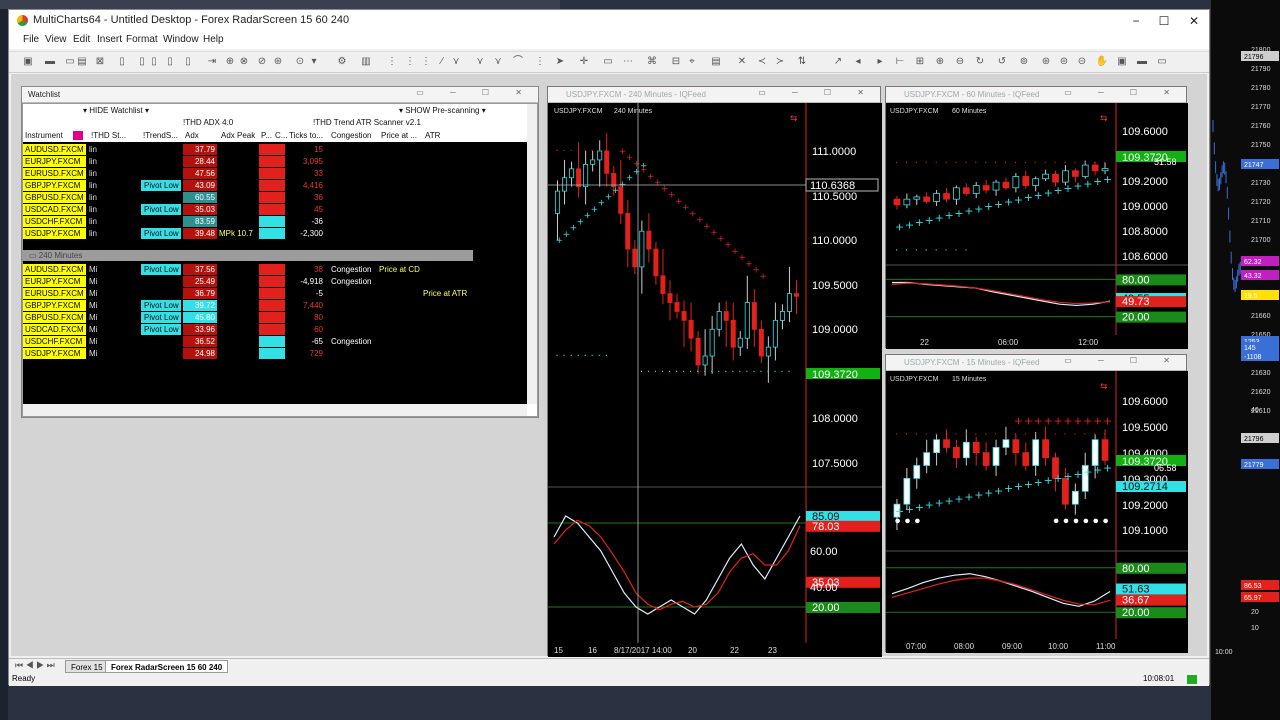 The width and height of the screenshot is (1280, 720). I want to click on toolbar-tool-icon: ▸, so click(880, 62).